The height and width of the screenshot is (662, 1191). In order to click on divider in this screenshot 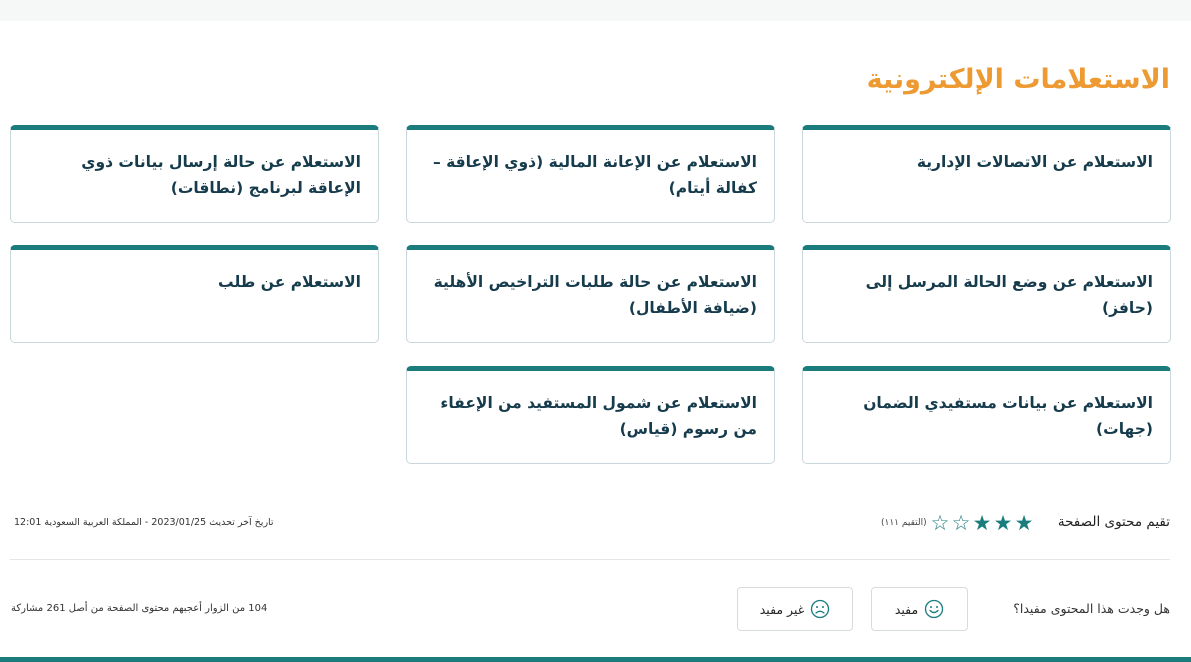, I will do `click(590, 559)`.